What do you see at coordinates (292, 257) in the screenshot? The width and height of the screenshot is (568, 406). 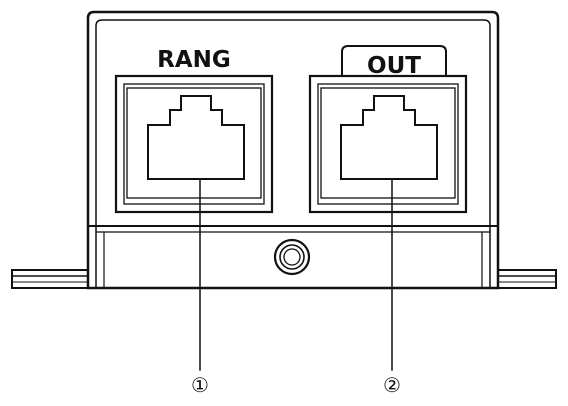 I see `screw-hole-icon` at bounding box center [292, 257].